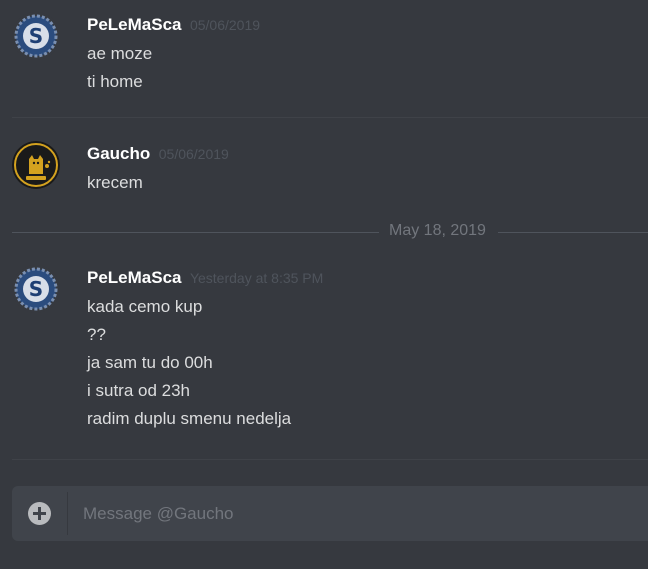 This screenshot has height=569, width=648. Describe the element at coordinates (145, 306) in the screenshot. I see `message-text: kada cemo kup` at that location.